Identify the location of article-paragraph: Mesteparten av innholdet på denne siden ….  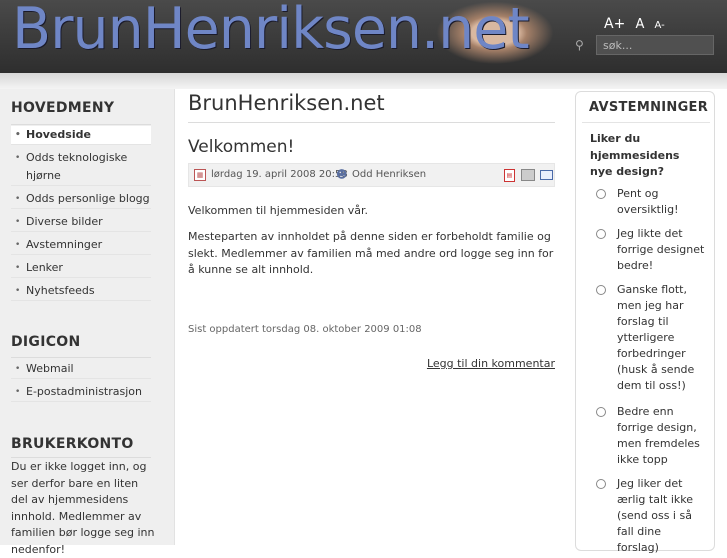
(371, 253).